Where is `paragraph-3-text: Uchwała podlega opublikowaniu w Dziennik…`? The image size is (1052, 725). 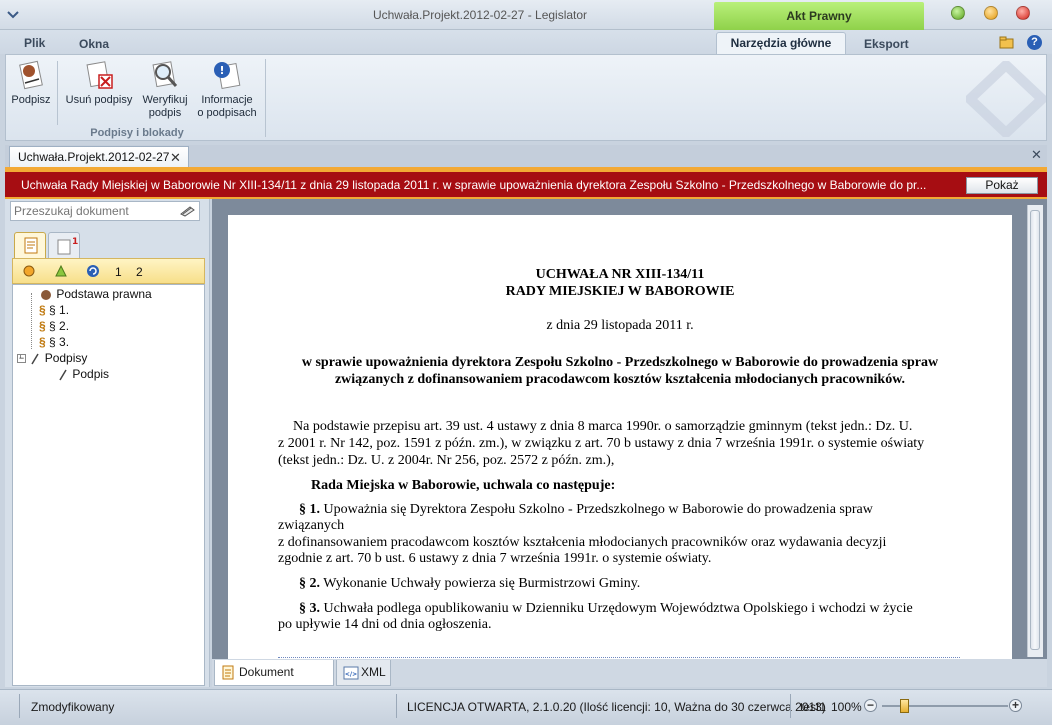
paragraph-3-text: Uchwała podlega opublikowaniu w Dziennik… is located at coordinates (618, 608).